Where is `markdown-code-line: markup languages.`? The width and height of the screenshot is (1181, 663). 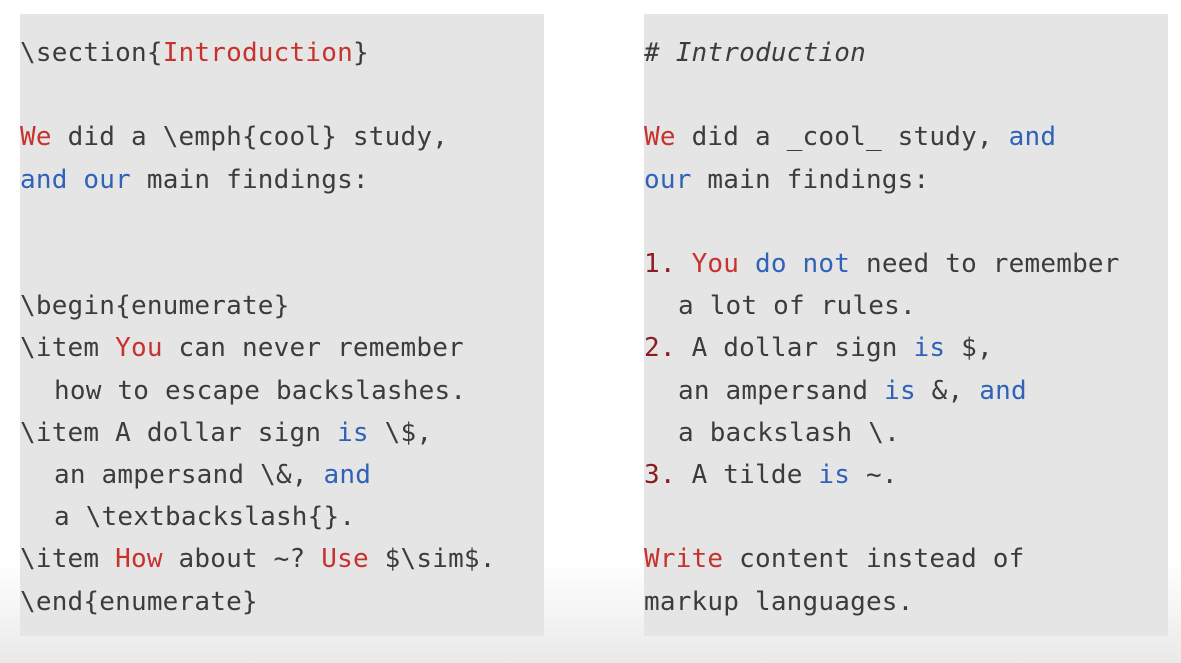
markdown-code-line: markup languages. is located at coordinates (779, 602).